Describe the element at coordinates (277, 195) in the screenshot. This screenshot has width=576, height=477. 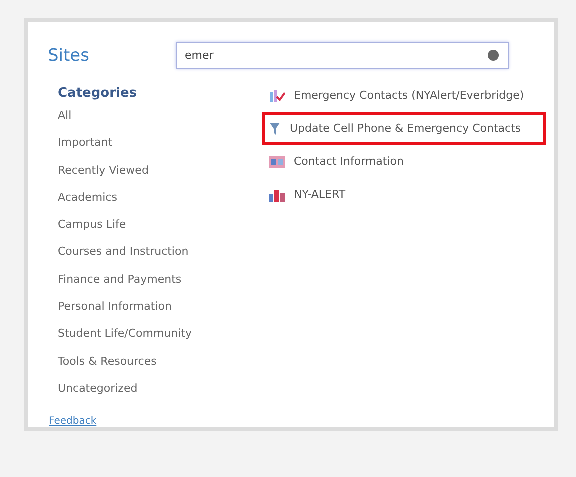
I see `building-icon` at that location.